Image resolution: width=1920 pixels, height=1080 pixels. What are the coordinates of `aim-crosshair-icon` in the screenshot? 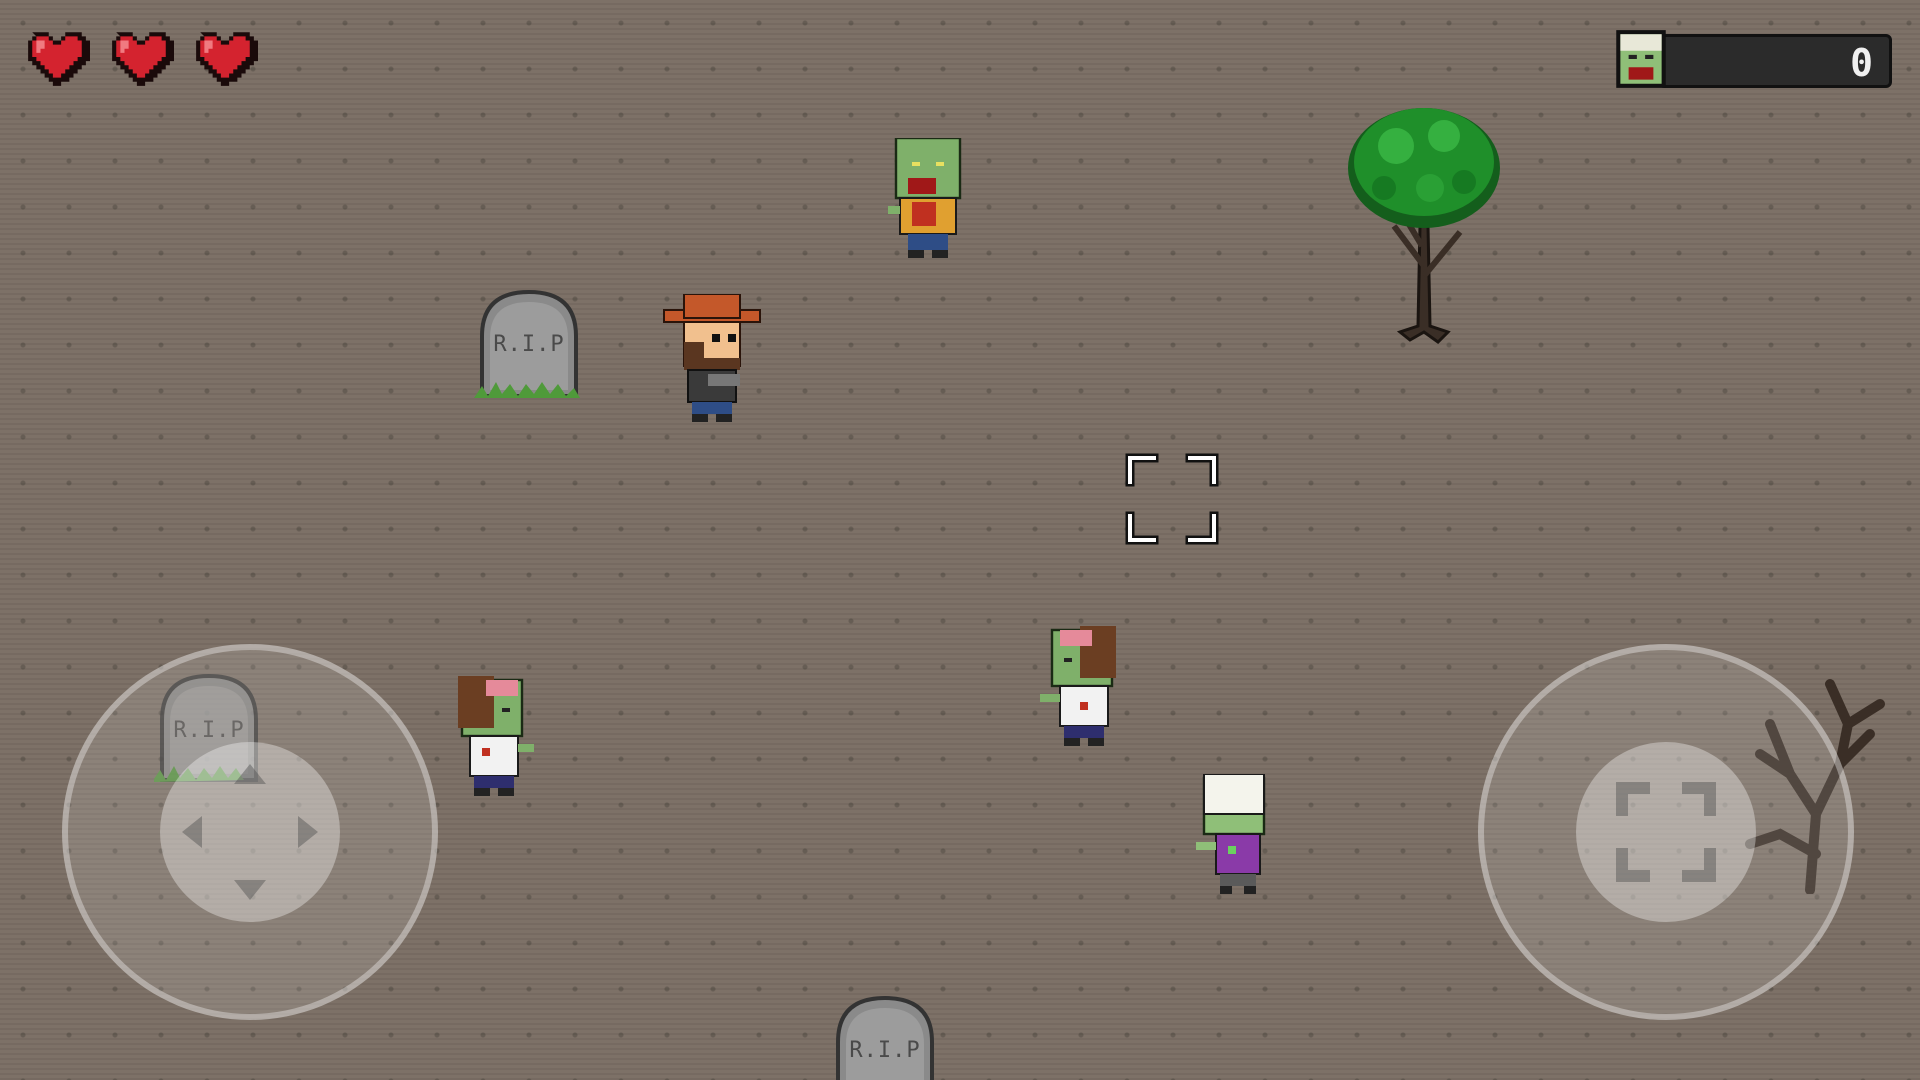 It's located at (1172, 499).